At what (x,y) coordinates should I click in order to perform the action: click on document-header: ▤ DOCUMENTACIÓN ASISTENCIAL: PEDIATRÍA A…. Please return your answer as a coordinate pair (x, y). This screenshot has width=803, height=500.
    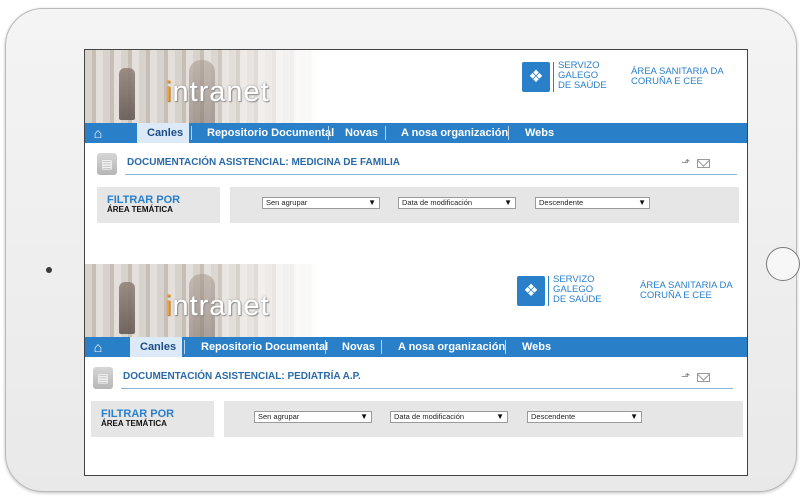
    Looking at the image, I should click on (413, 378).